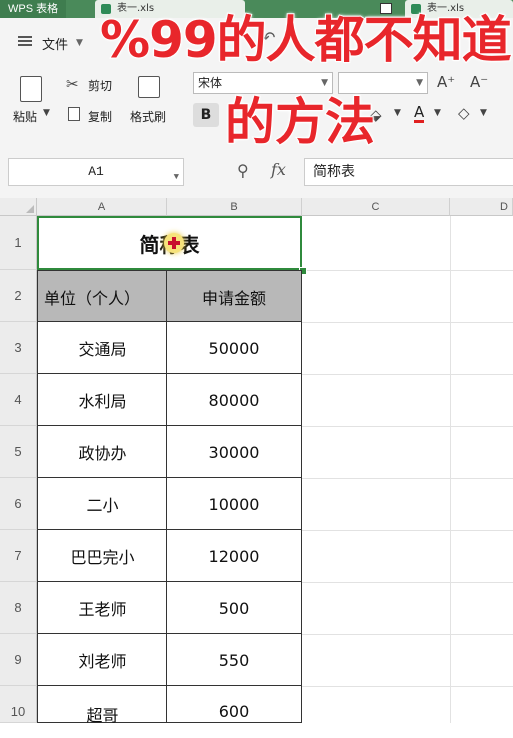 This screenshot has height=738, width=513. I want to click on table-cell: 政协办, so click(102, 452).